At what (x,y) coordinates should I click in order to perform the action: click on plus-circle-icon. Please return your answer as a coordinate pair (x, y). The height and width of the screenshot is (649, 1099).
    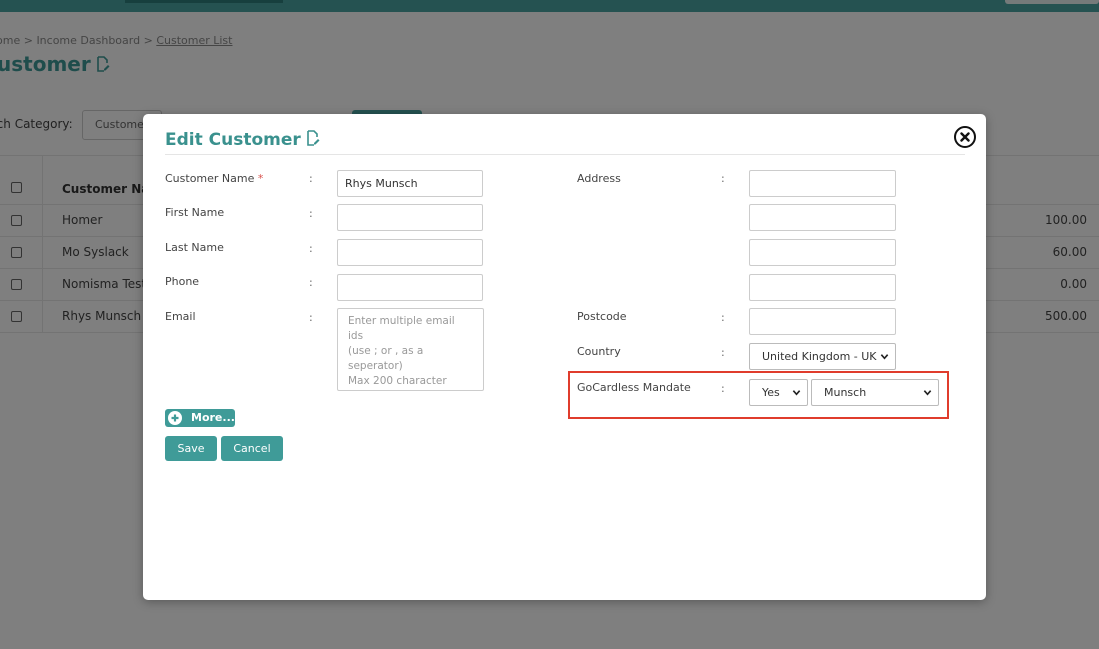
    Looking at the image, I should click on (175, 418).